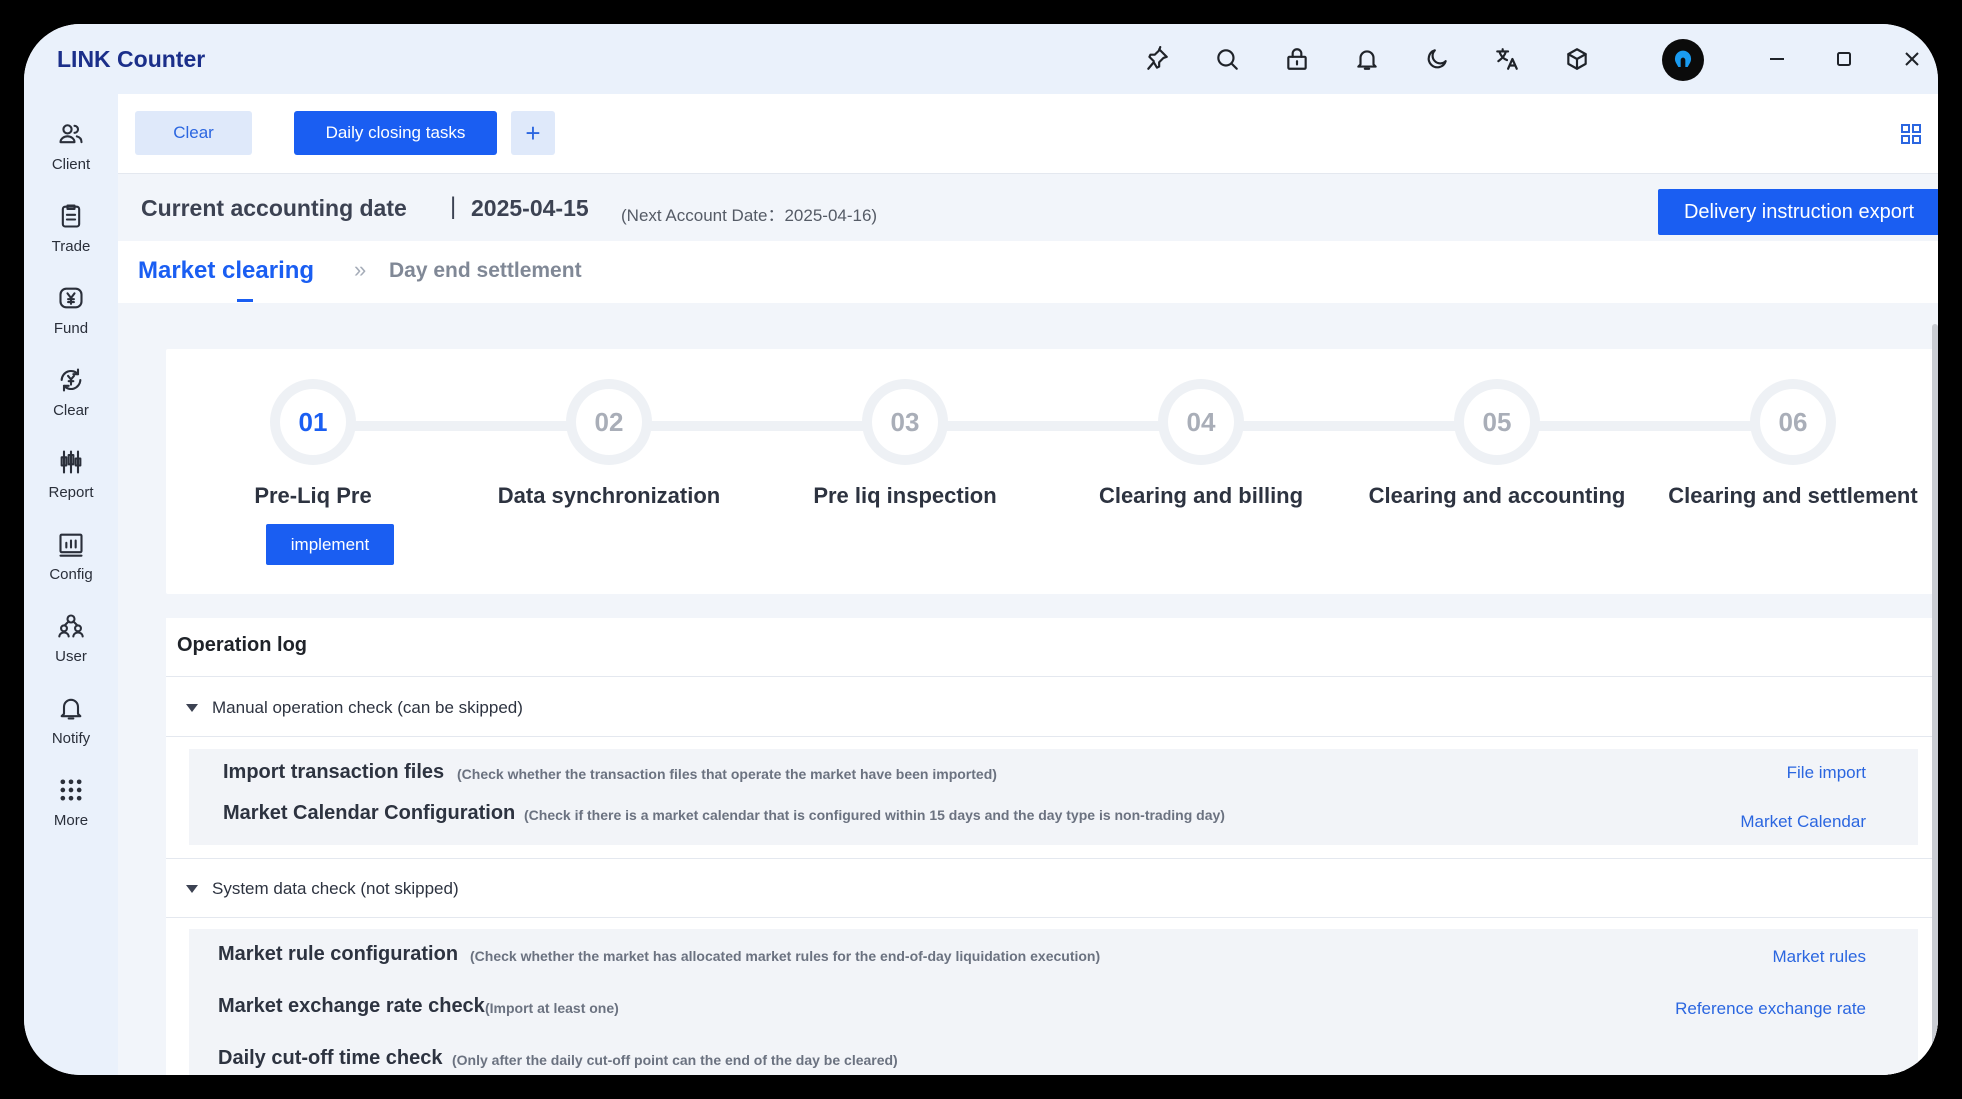  What do you see at coordinates (313, 471) in the screenshot?
I see `step-01: 01 Pre-Liq Pre implement` at bounding box center [313, 471].